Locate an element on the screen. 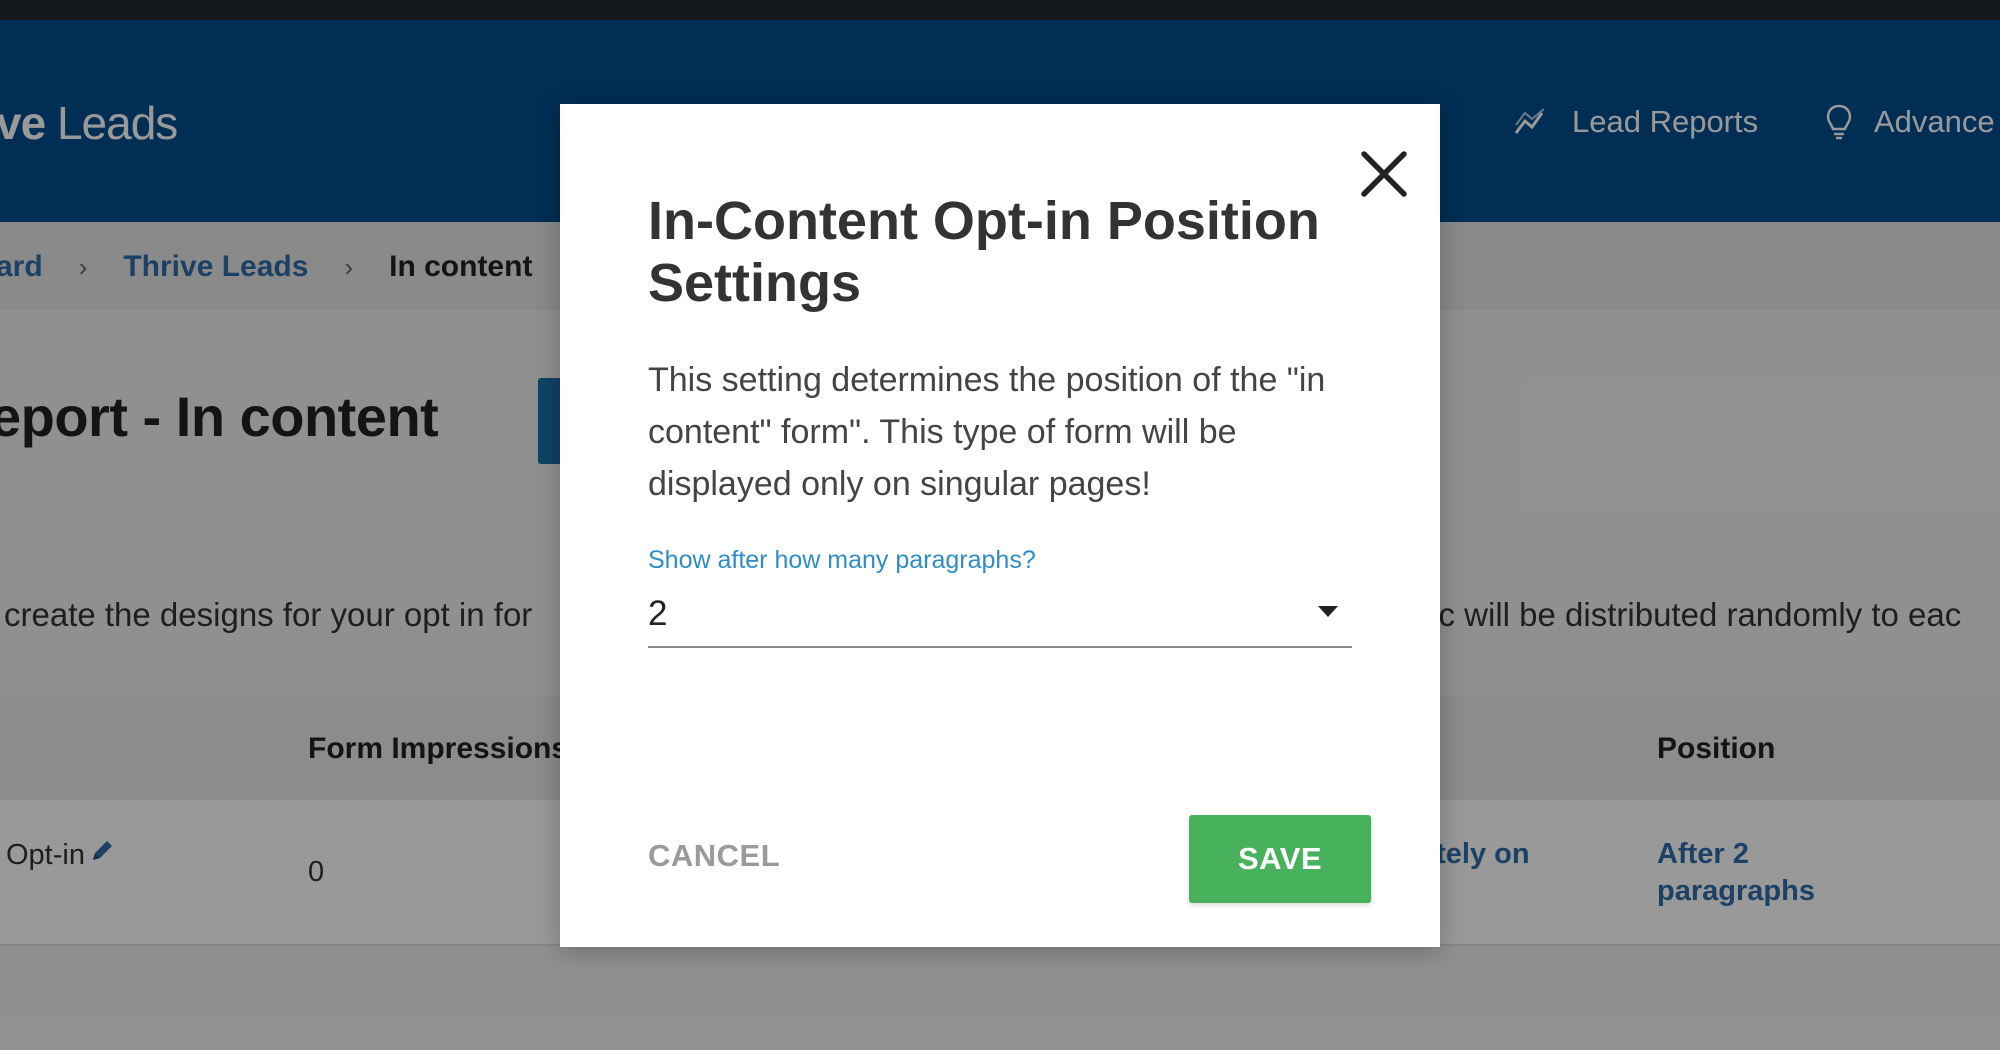 The height and width of the screenshot is (1050, 2000). modal-title: In-Content Opt-in Position Settings is located at coordinates (984, 252).